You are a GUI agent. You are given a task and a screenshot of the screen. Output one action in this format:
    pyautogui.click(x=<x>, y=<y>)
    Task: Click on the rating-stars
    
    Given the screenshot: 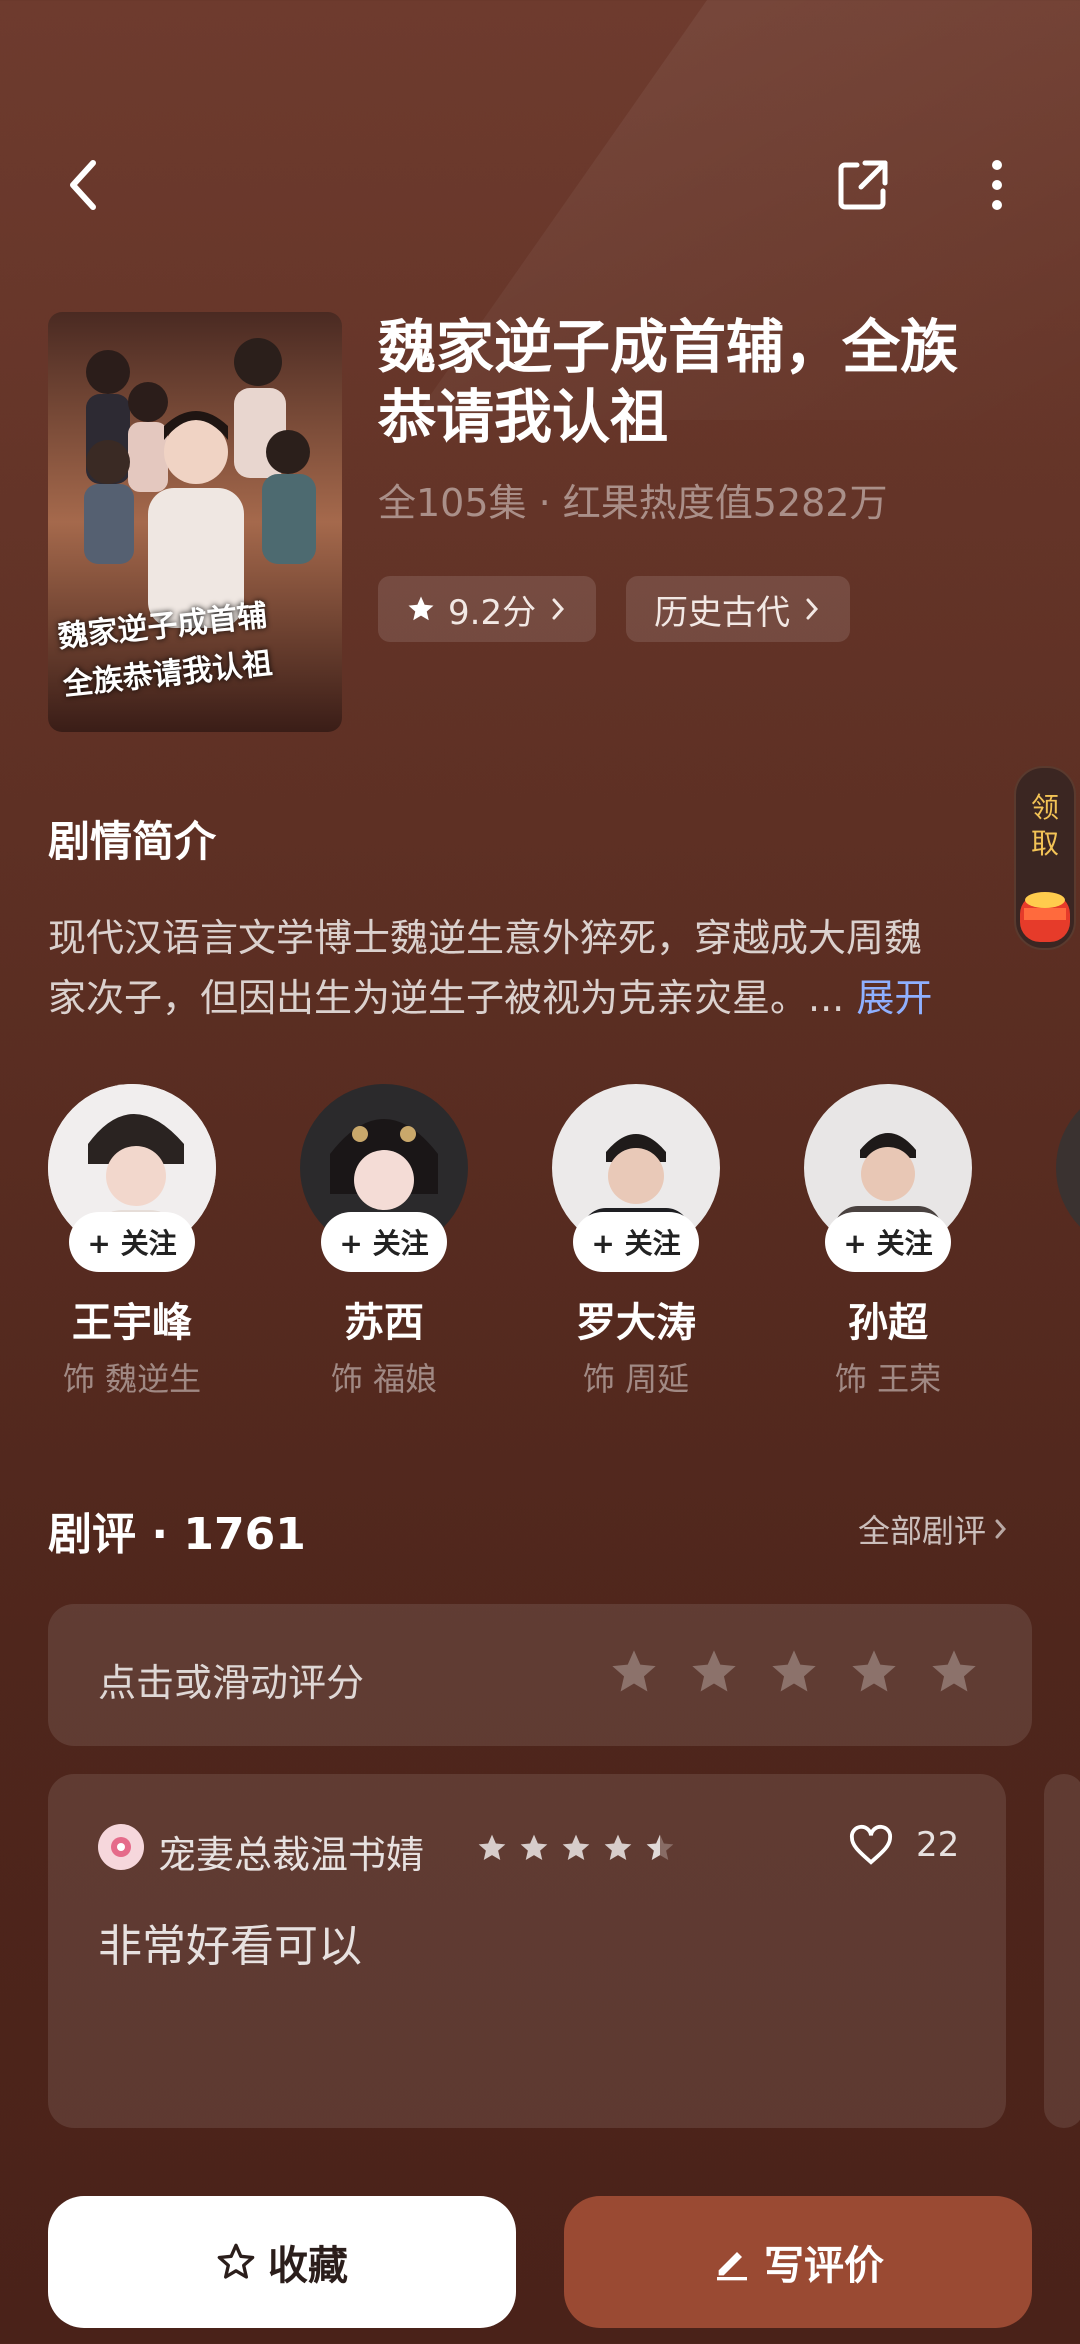 What is the action you would take?
    pyautogui.click(x=794, y=1672)
    